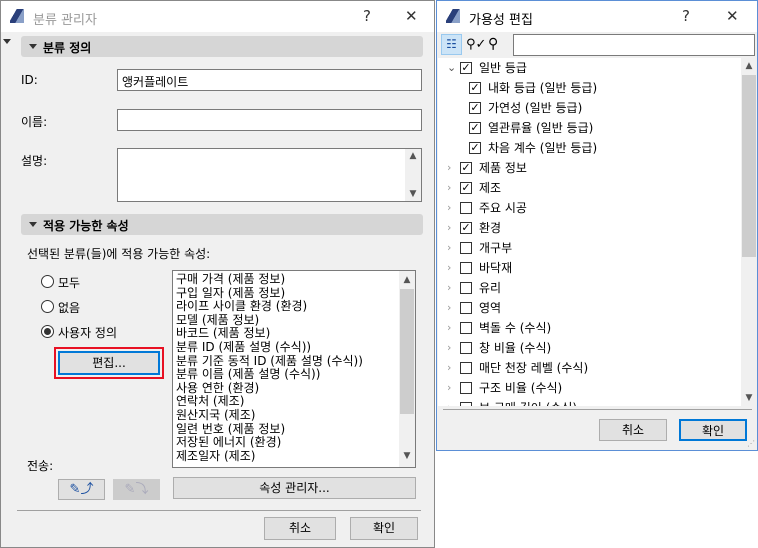 This screenshot has width=758, height=548. What do you see at coordinates (295, 456) in the screenshot?
I see `property-item: 제조일자 (제조)` at bounding box center [295, 456].